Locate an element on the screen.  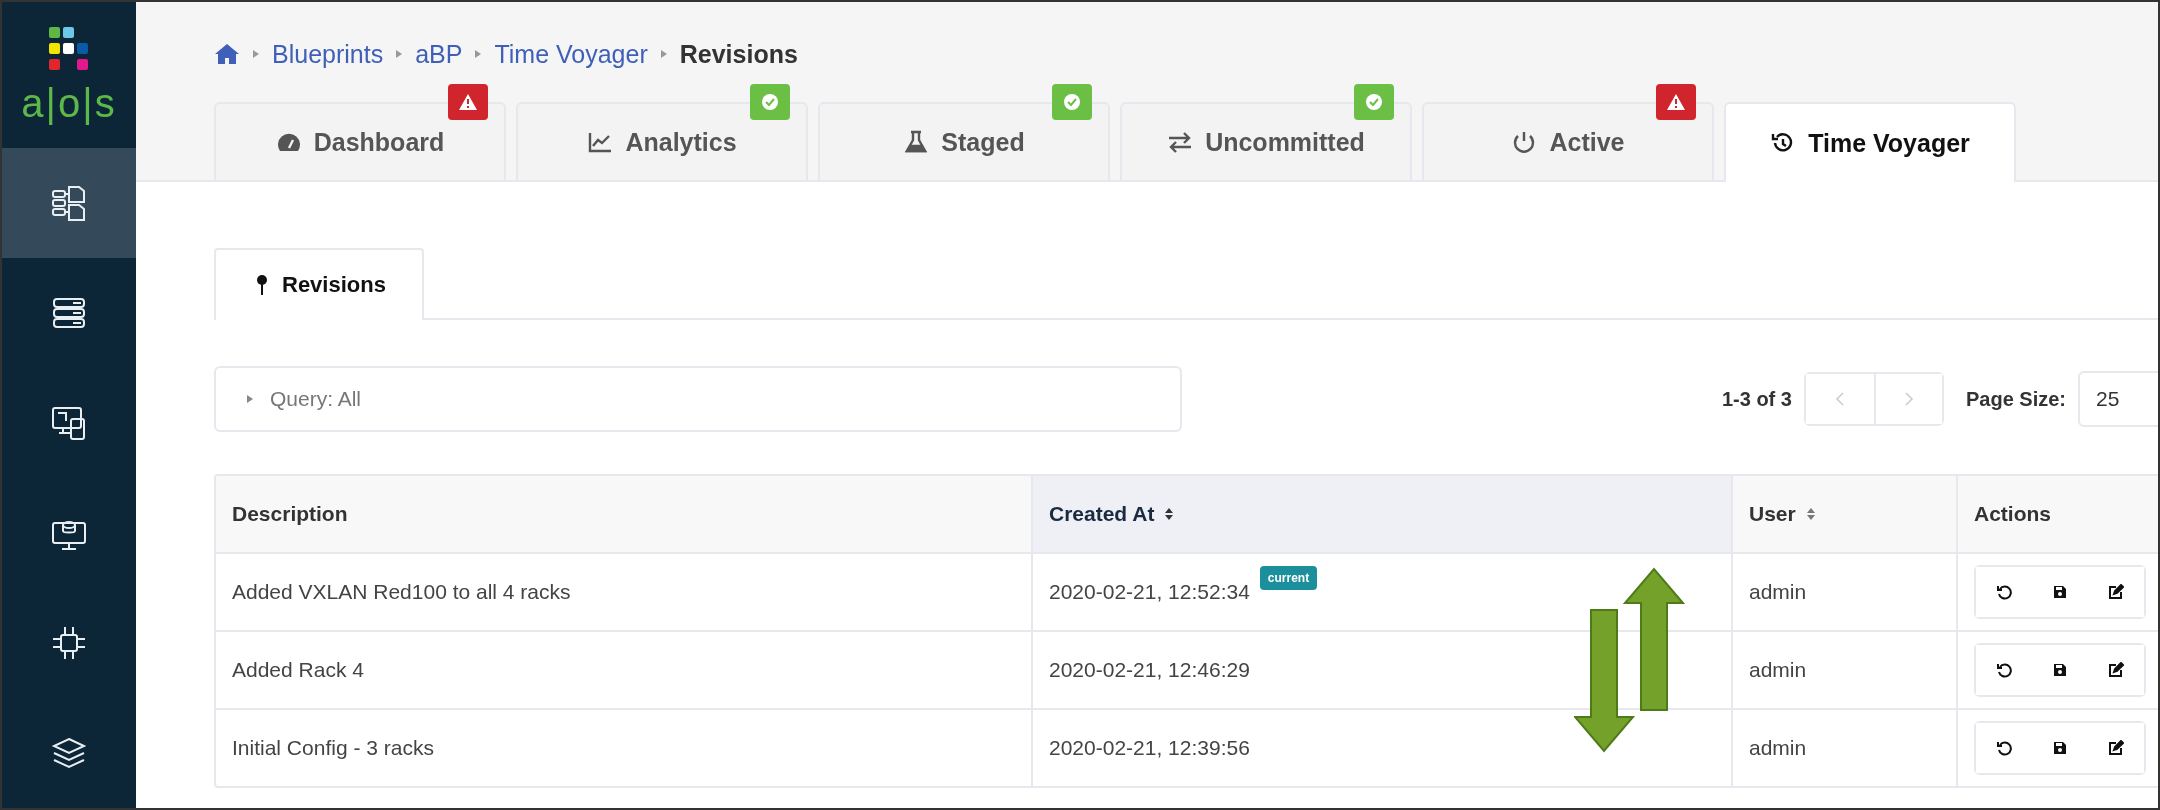
page-size-field: 25 is located at coordinates (2118, 399).